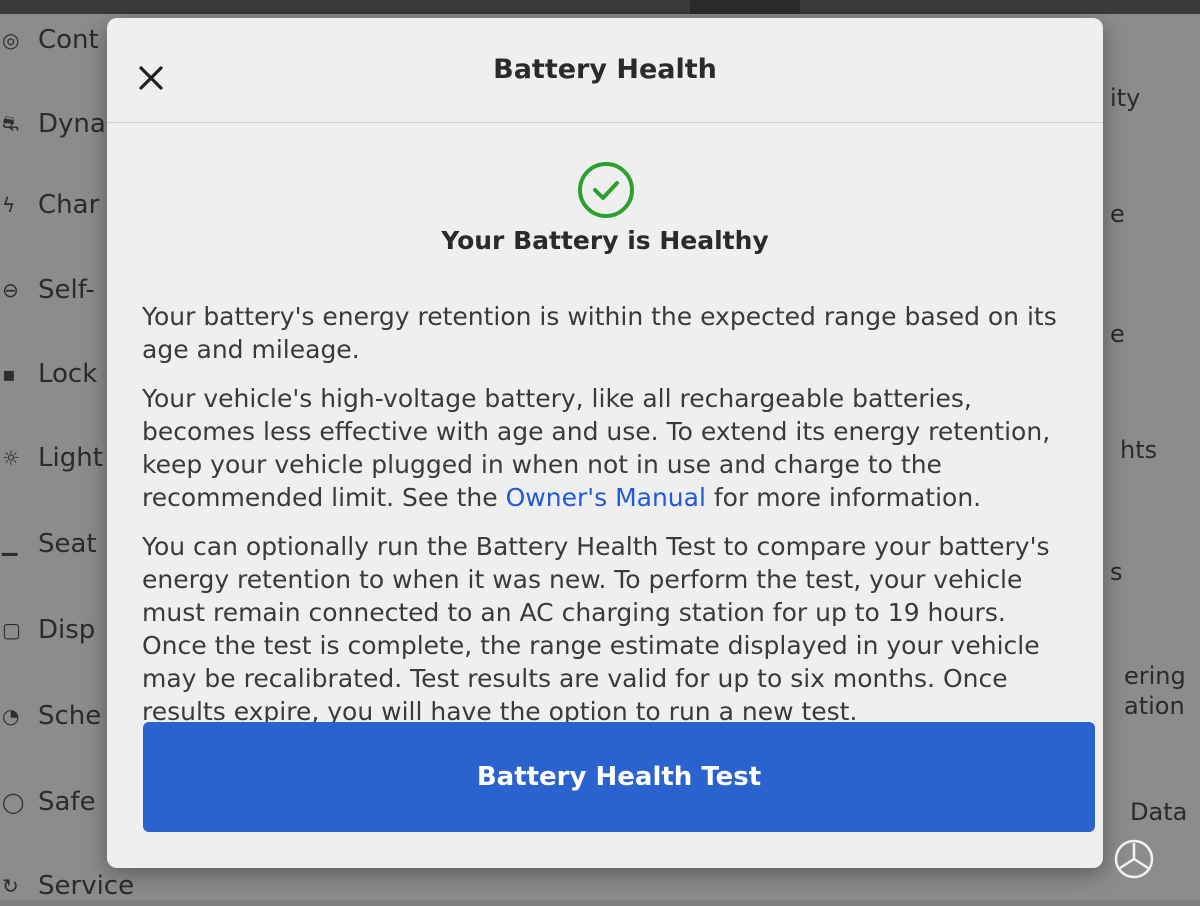  I want to click on background-fragment: ering, so click(1155, 676).